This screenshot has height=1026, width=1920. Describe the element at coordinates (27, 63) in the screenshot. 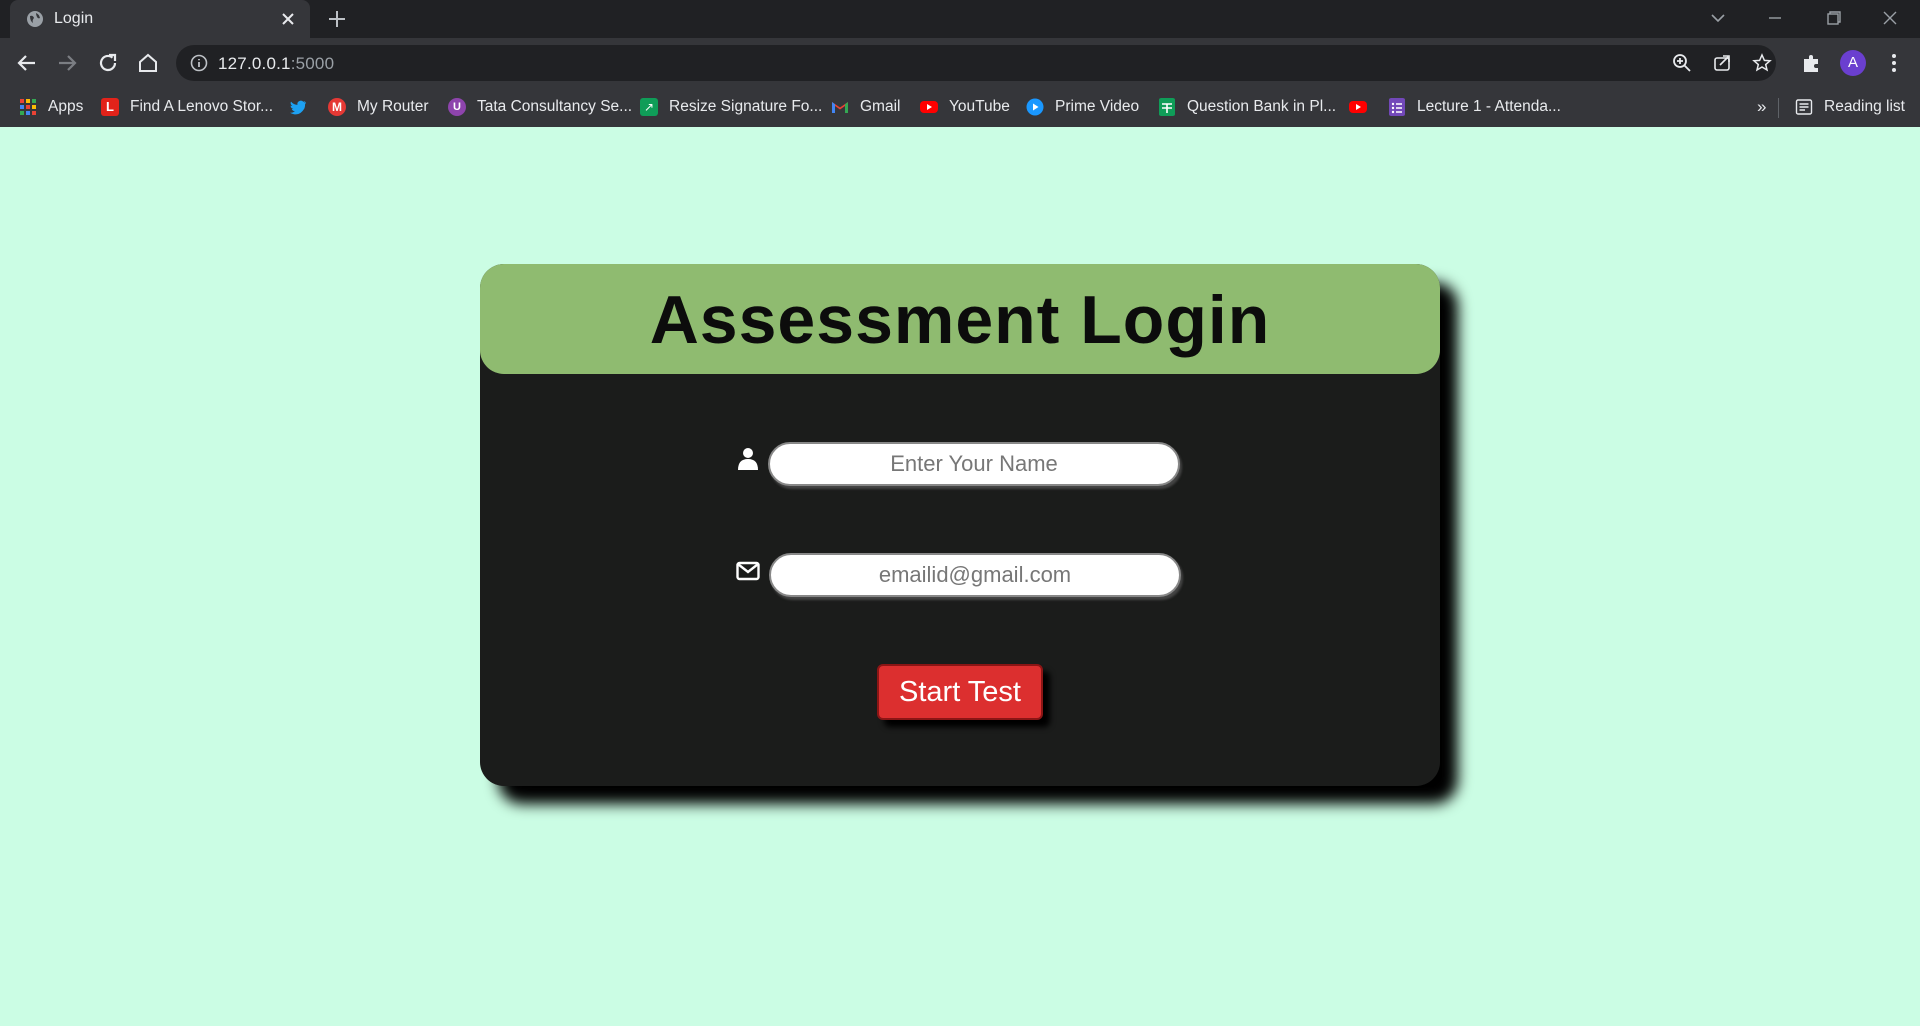

I see `back-arrow-icon` at that location.